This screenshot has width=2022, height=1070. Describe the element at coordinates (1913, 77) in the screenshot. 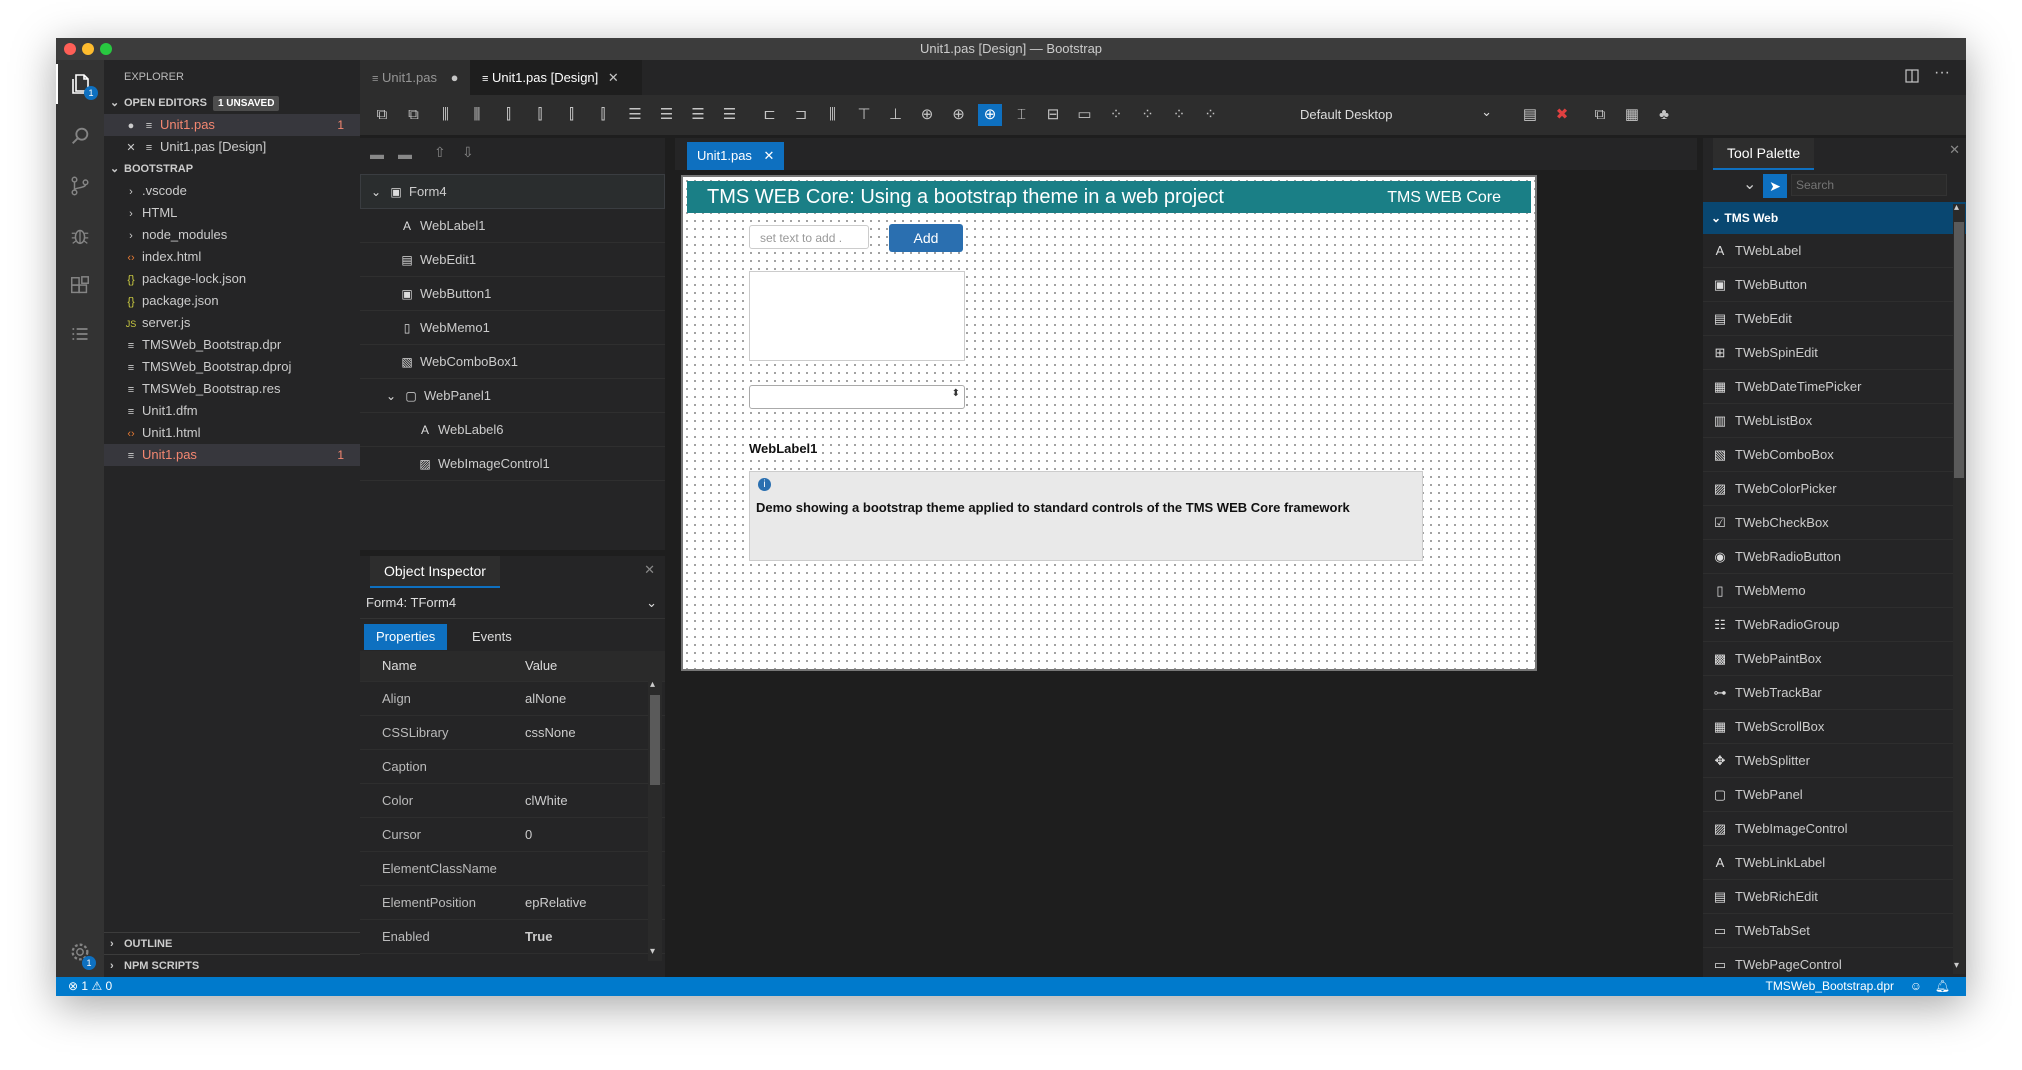

I see `split-editor-icon` at that location.